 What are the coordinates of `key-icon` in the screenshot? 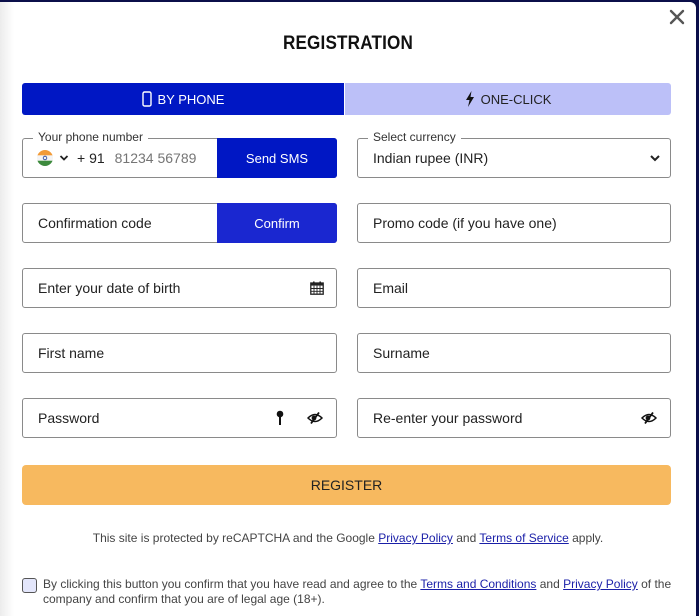 It's located at (280, 417).